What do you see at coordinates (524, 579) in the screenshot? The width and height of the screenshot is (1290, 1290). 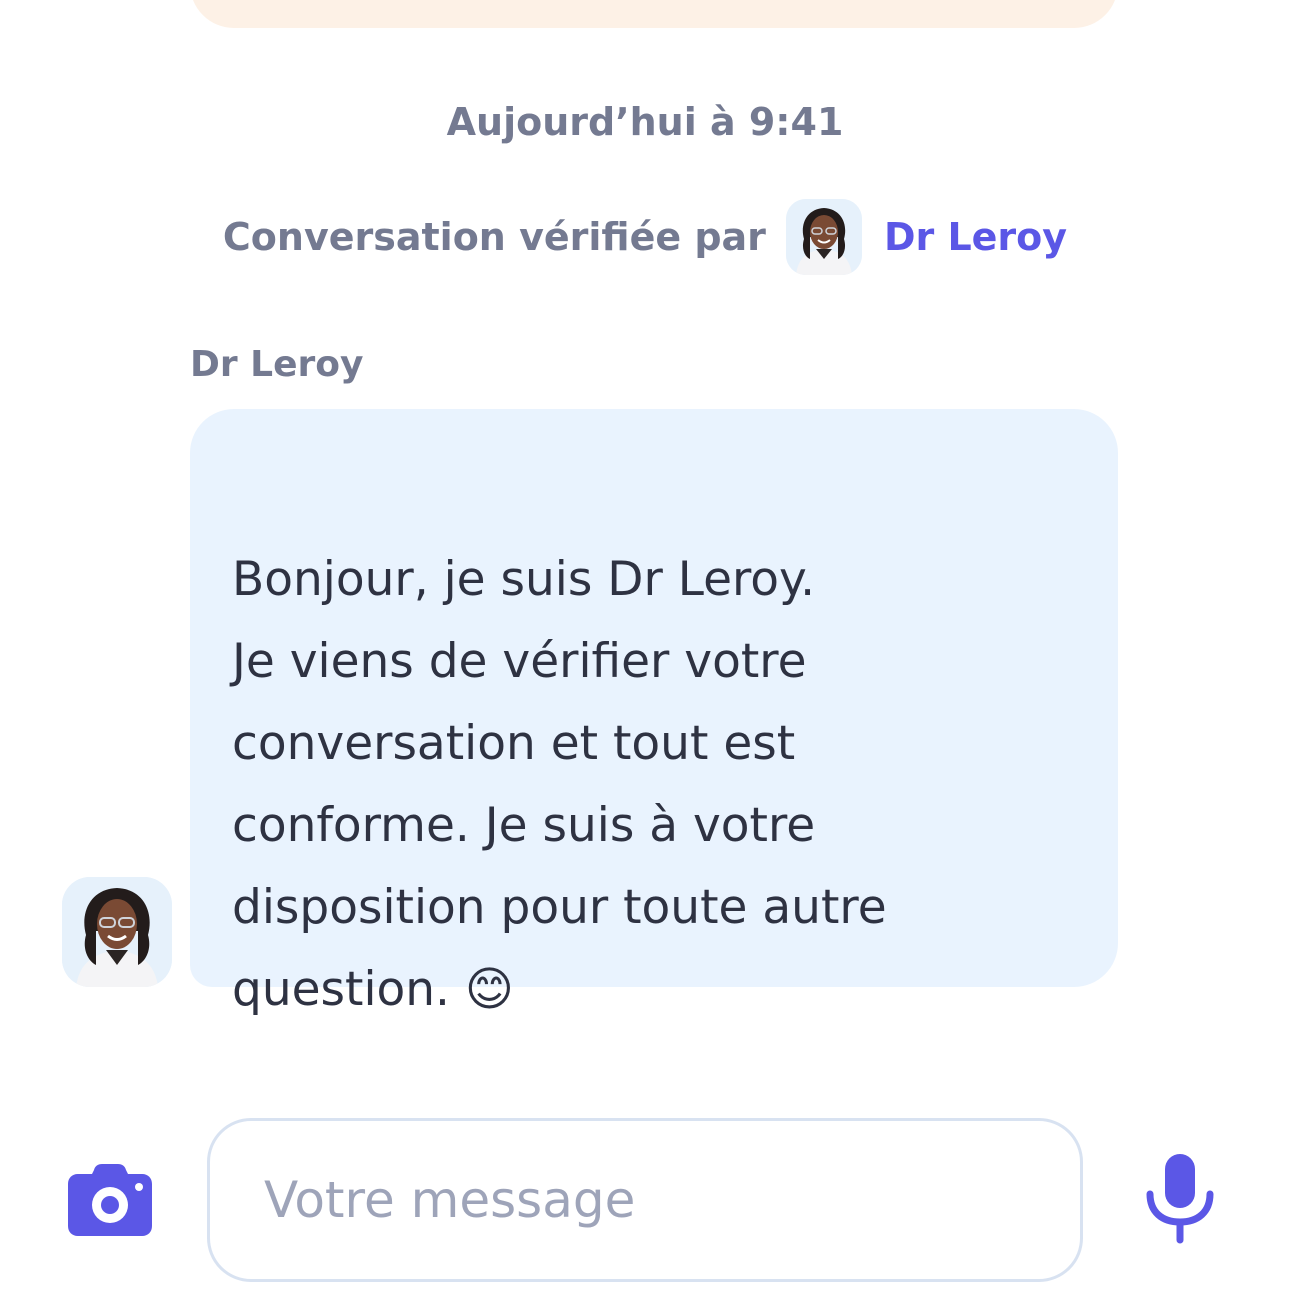 I see `message-greeting: Bonjour, je suis Dr Leroy.` at bounding box center [524, 579].